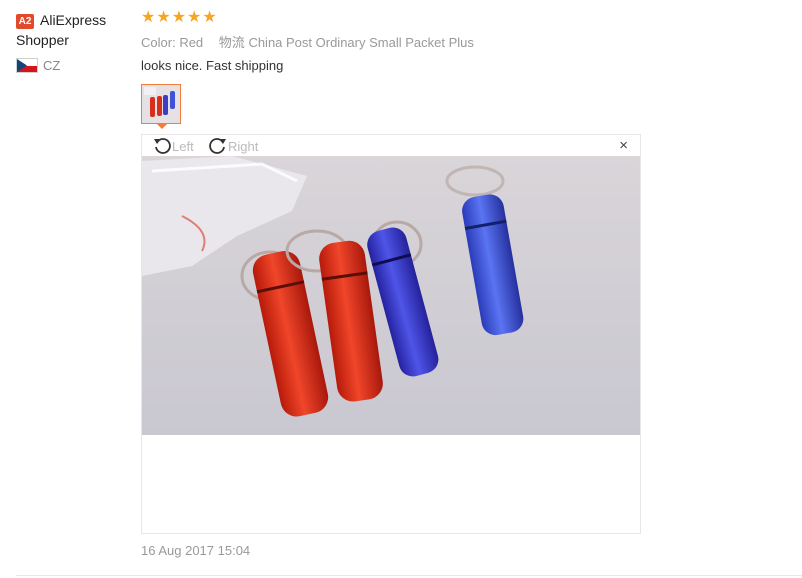 The height and width of the screenshot is (578, 802). What do you see at coordinates (361, 42) in the screenshot?
I see `shipping-value: China Post Ordinary Small Packet Plus` at bounding box center [361, 42].